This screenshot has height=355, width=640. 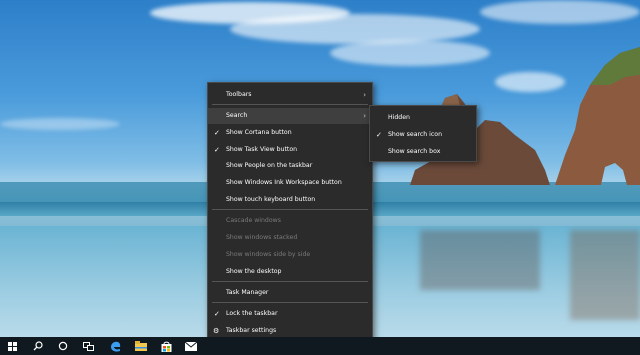 I want to click on menu-item-label: Show Task View button, so click(x=262, y=149).